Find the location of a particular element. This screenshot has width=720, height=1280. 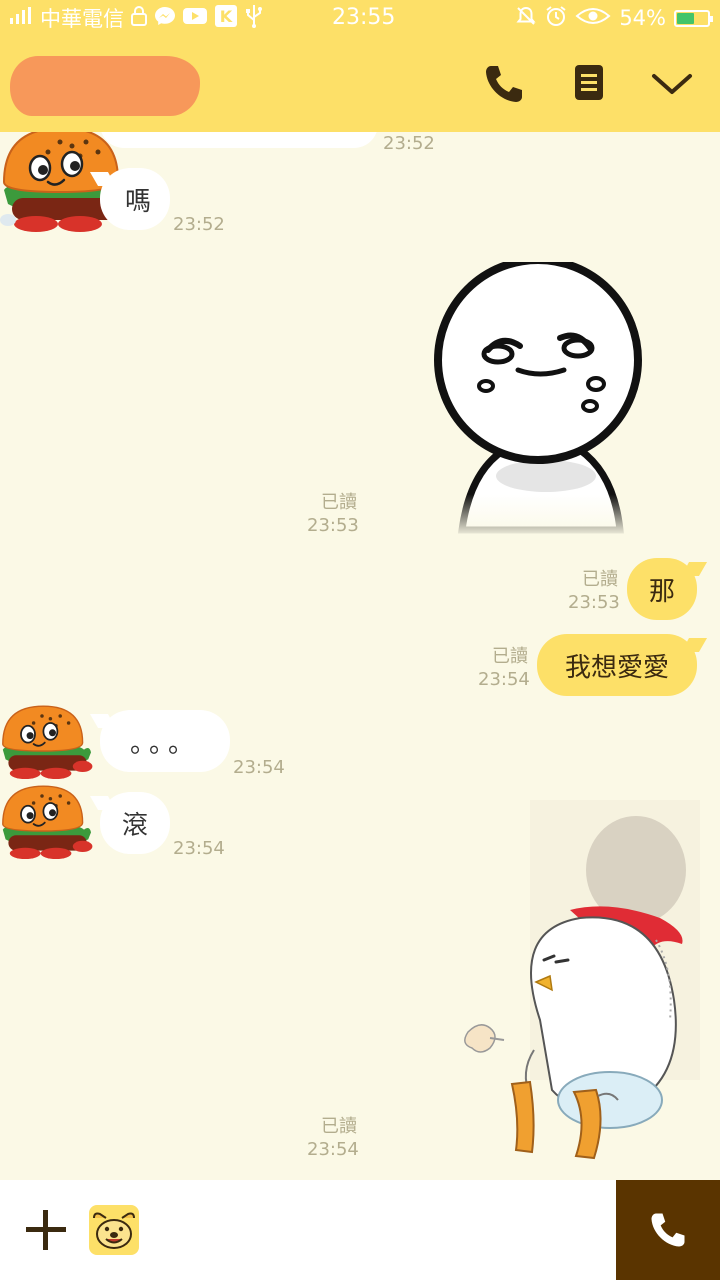

message-text: 。。。 is located at coordinates (164, 743).